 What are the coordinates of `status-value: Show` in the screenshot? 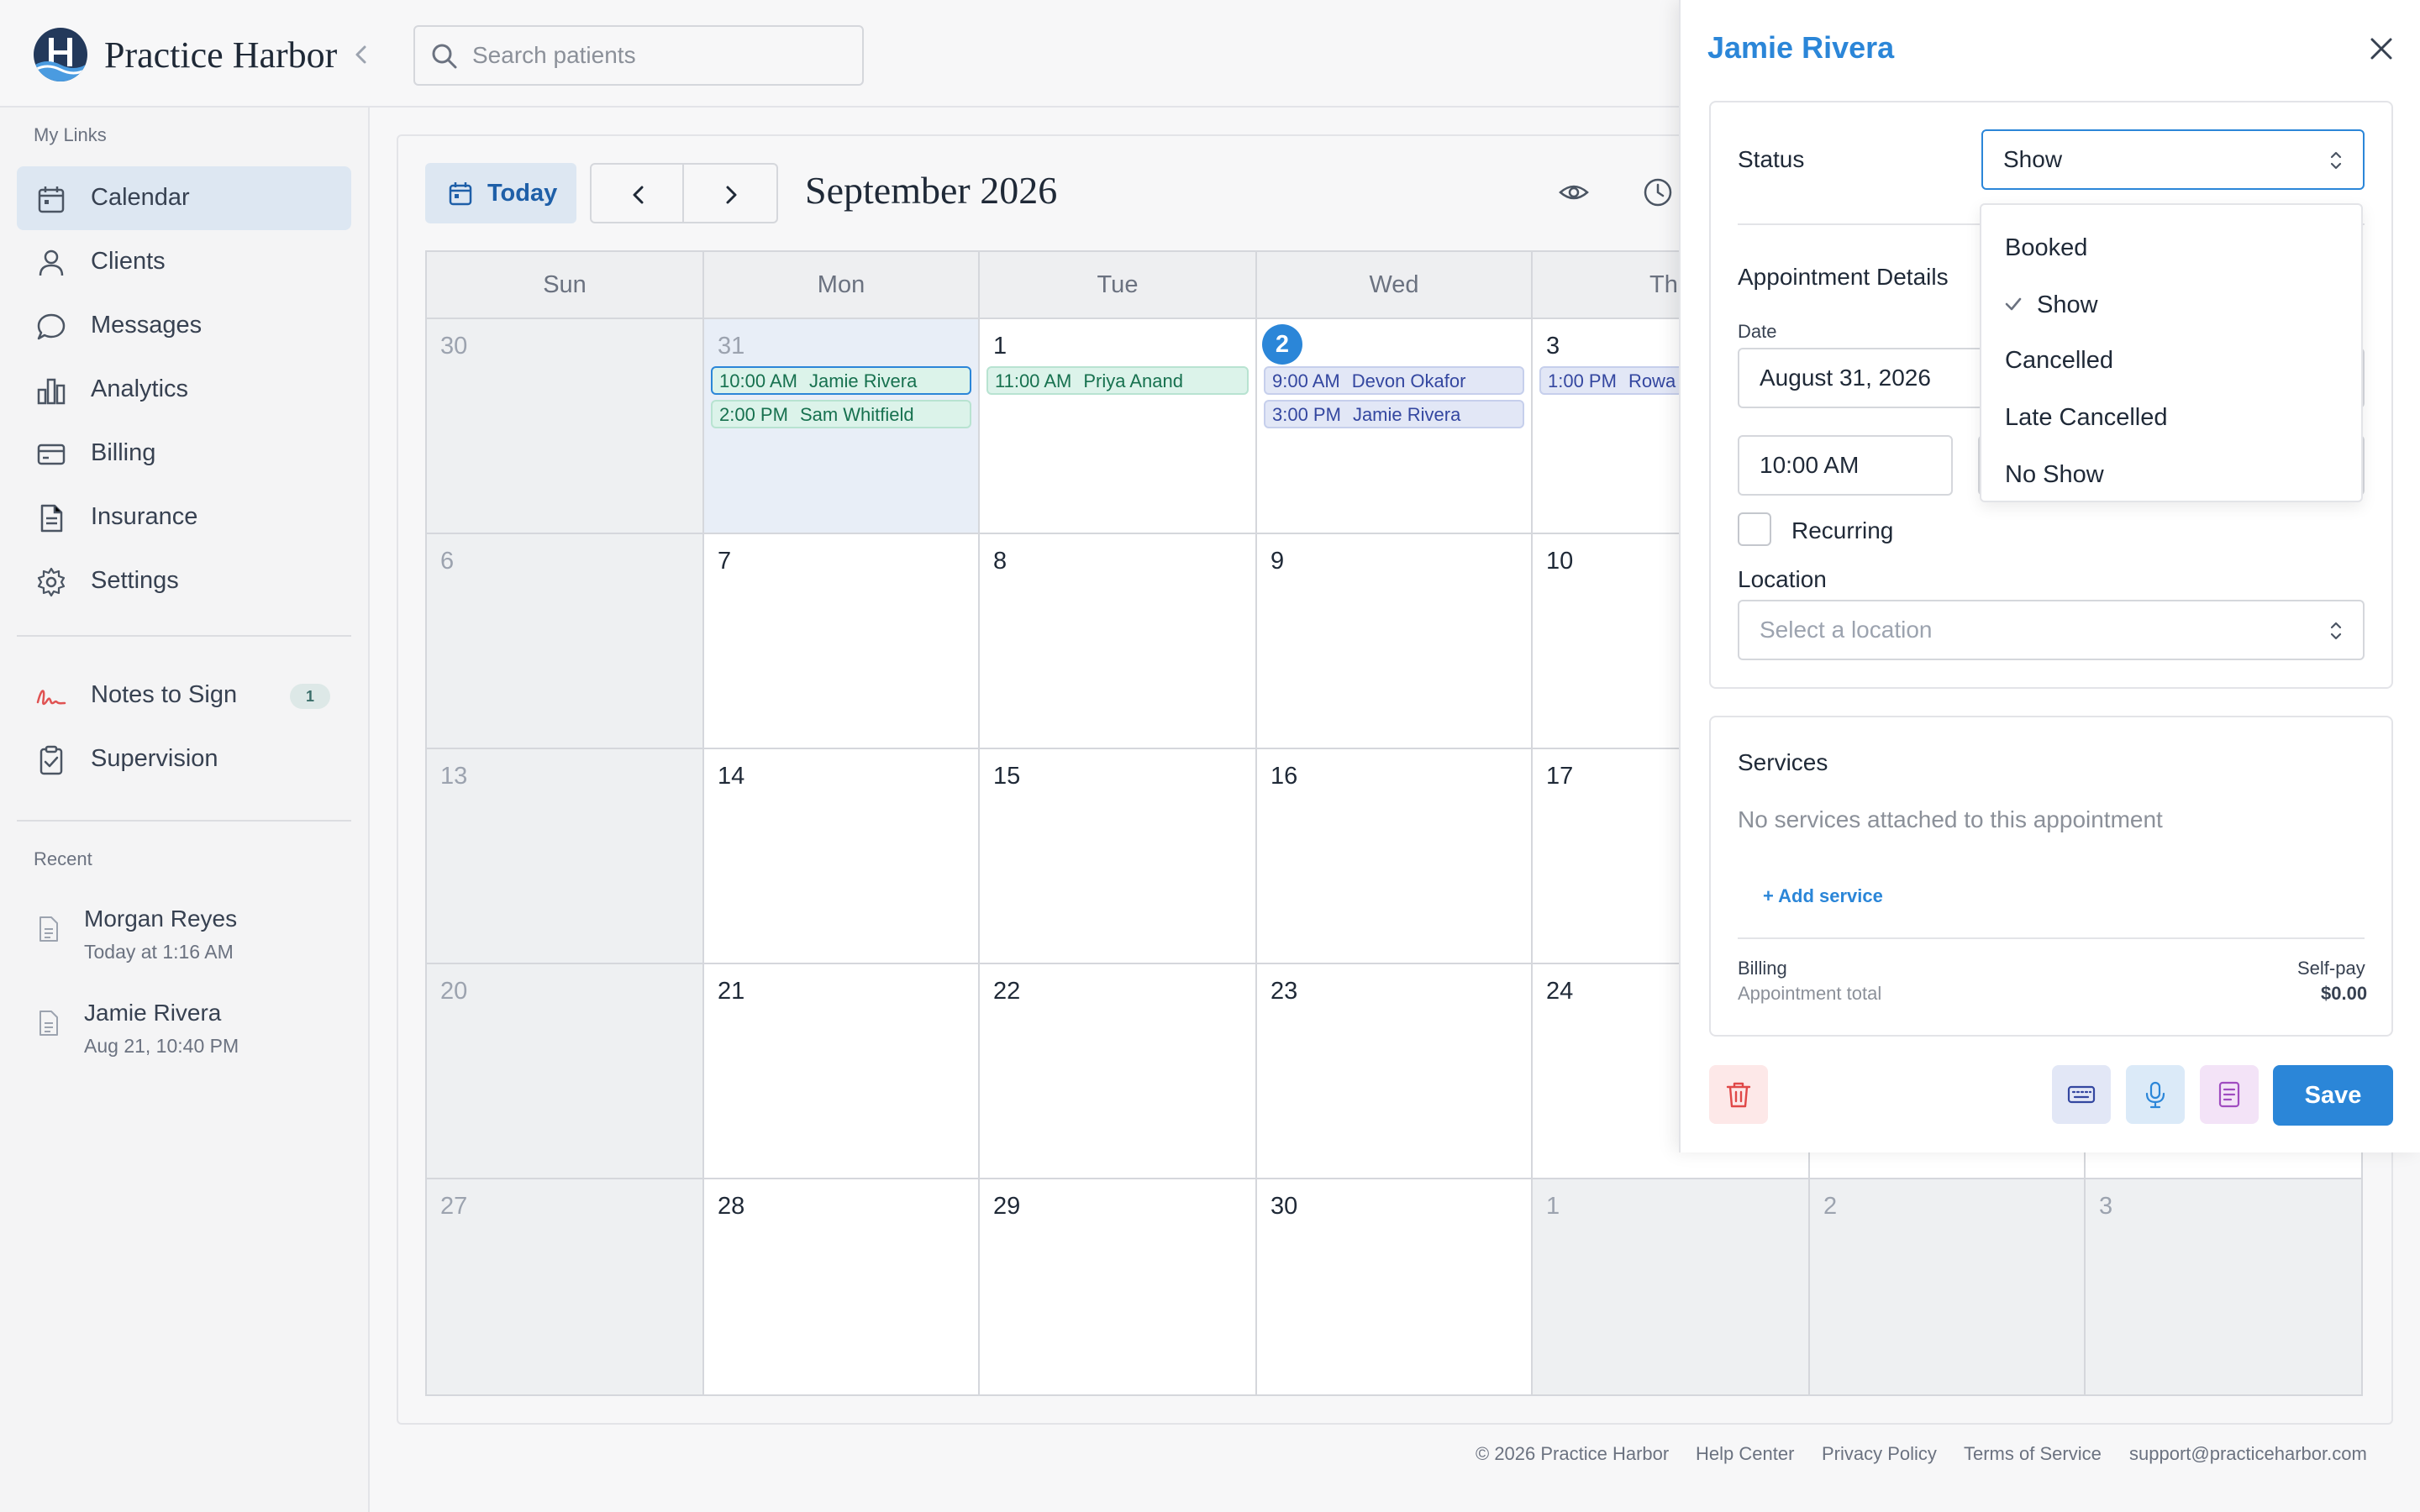 It's located at (2033, 159).